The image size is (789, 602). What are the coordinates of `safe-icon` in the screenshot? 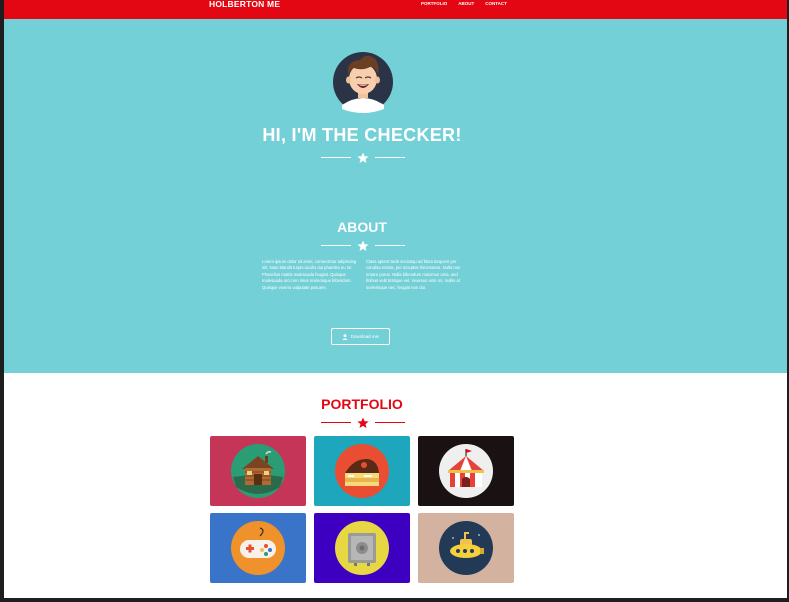 It's located at (362, 548).